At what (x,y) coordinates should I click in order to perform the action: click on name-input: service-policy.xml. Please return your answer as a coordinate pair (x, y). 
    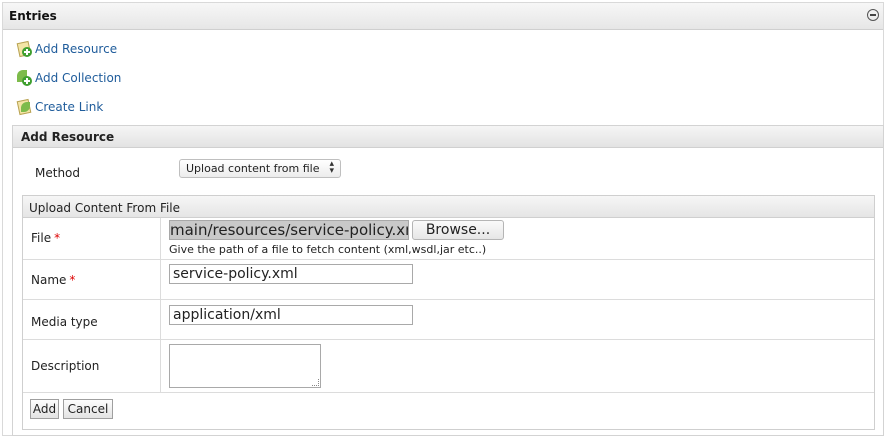
    Looking at the image, I should click on (291, 274).